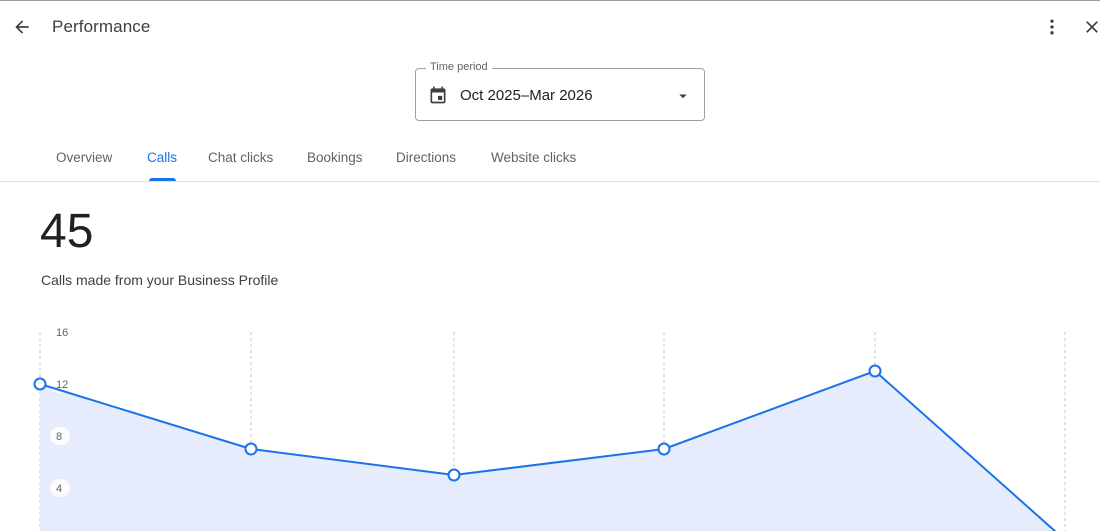  What do you see at coordinates (162, 179) in the screenshot?
I see `active-tab-indicator` at bounding box center [162, 179].